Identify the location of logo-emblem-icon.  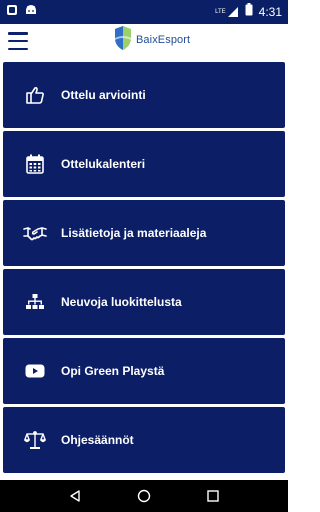
(123, 40).